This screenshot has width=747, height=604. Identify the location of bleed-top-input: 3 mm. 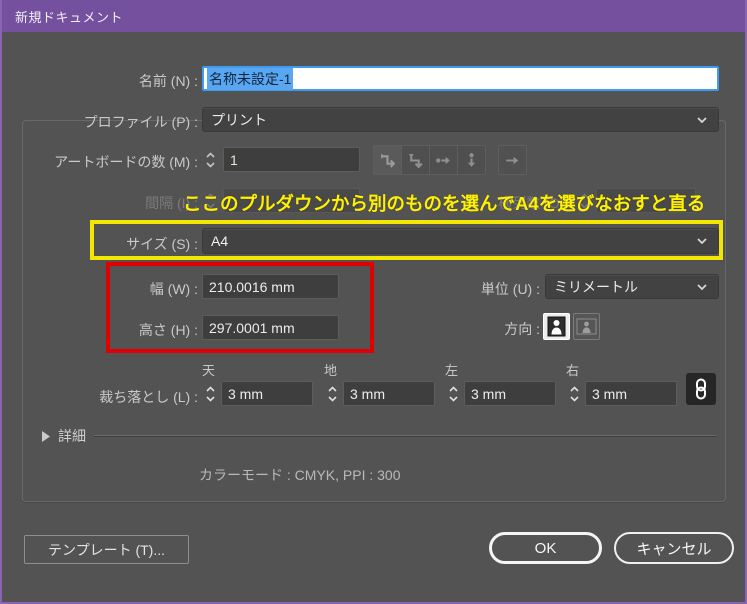
(267, 393).